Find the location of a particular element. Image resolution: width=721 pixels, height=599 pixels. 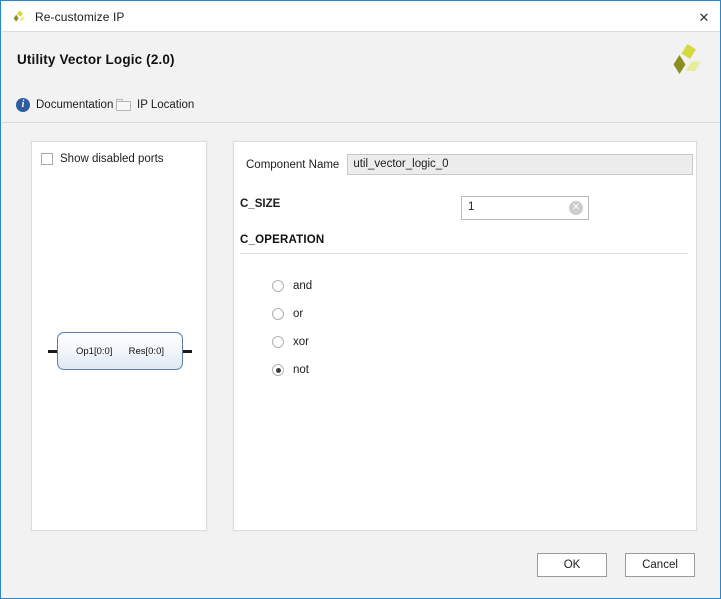

symbol-body: Op1[0:0] Res[0:0] is located at coordinates (120, 351).